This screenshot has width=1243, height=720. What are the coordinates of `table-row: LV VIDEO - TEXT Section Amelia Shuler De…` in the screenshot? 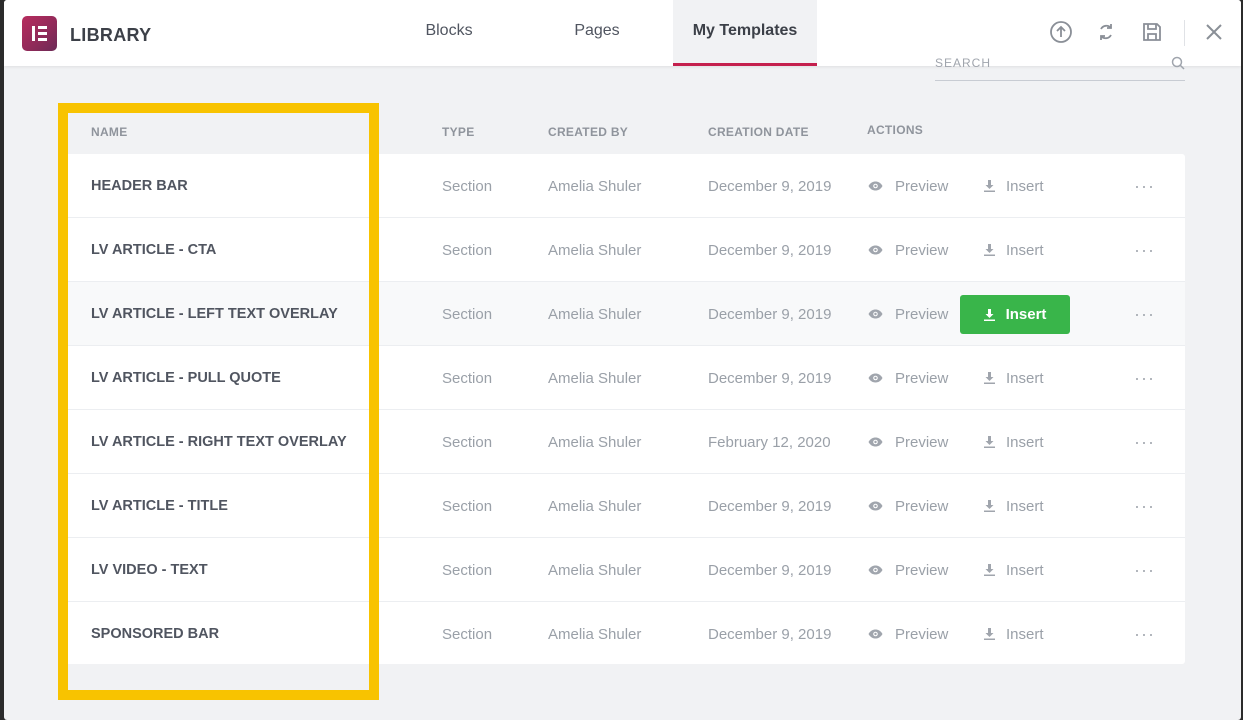 It's located at (624, 570).